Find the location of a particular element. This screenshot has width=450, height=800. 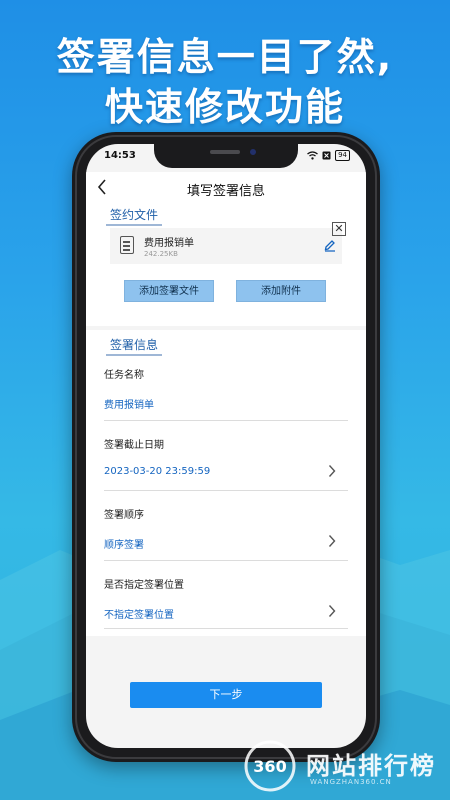

task-name-value: 费用报销单 is located at coordinates (129, 403).